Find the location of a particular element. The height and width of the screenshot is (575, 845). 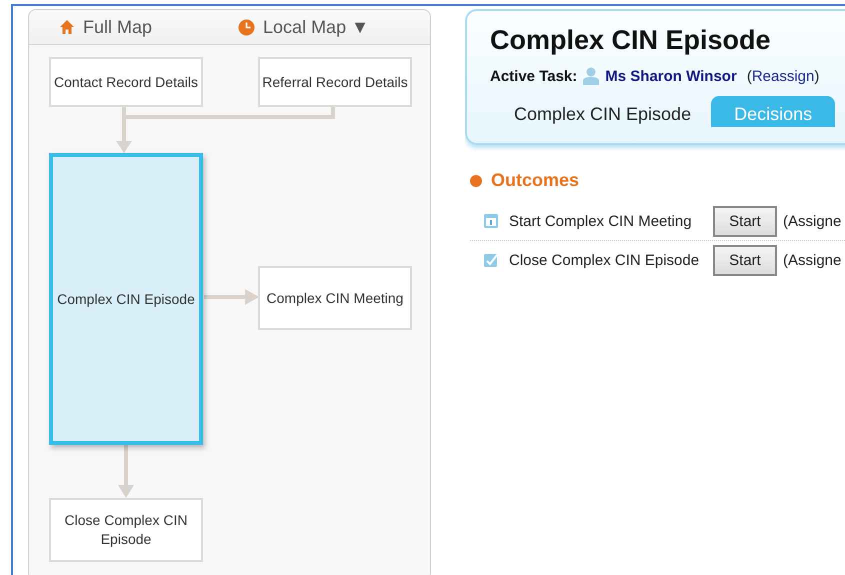

flow-node: Close Complex CIN Episode is located at coordinates (126, 530).